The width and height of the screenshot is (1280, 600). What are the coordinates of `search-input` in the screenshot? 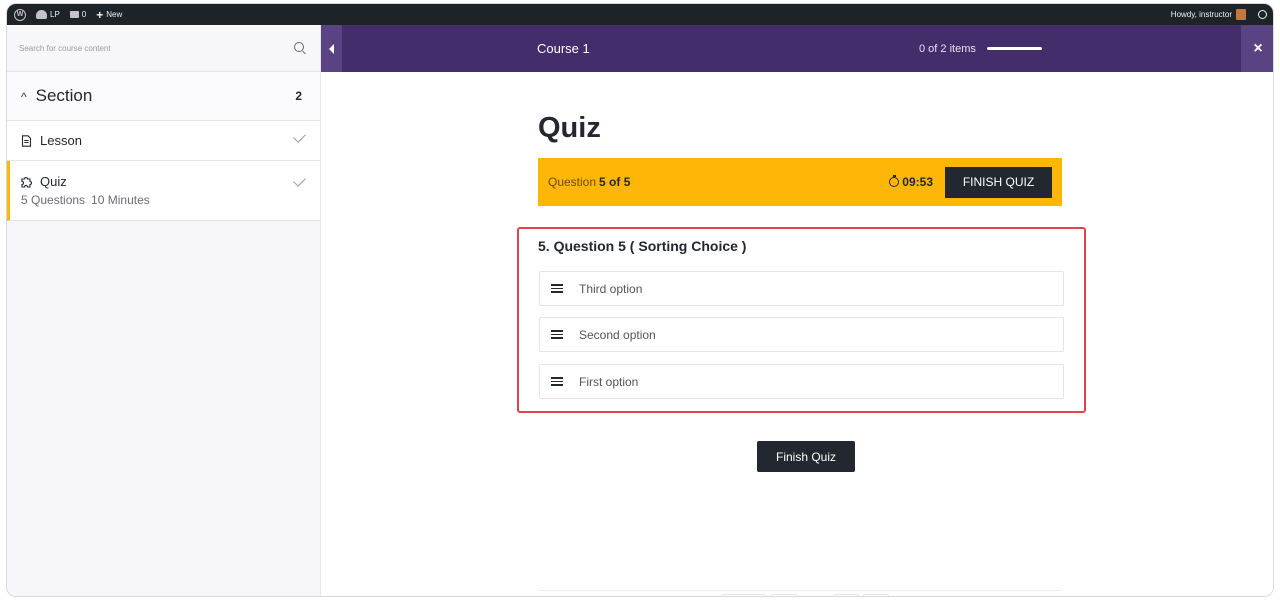 It's located at (139, 48).